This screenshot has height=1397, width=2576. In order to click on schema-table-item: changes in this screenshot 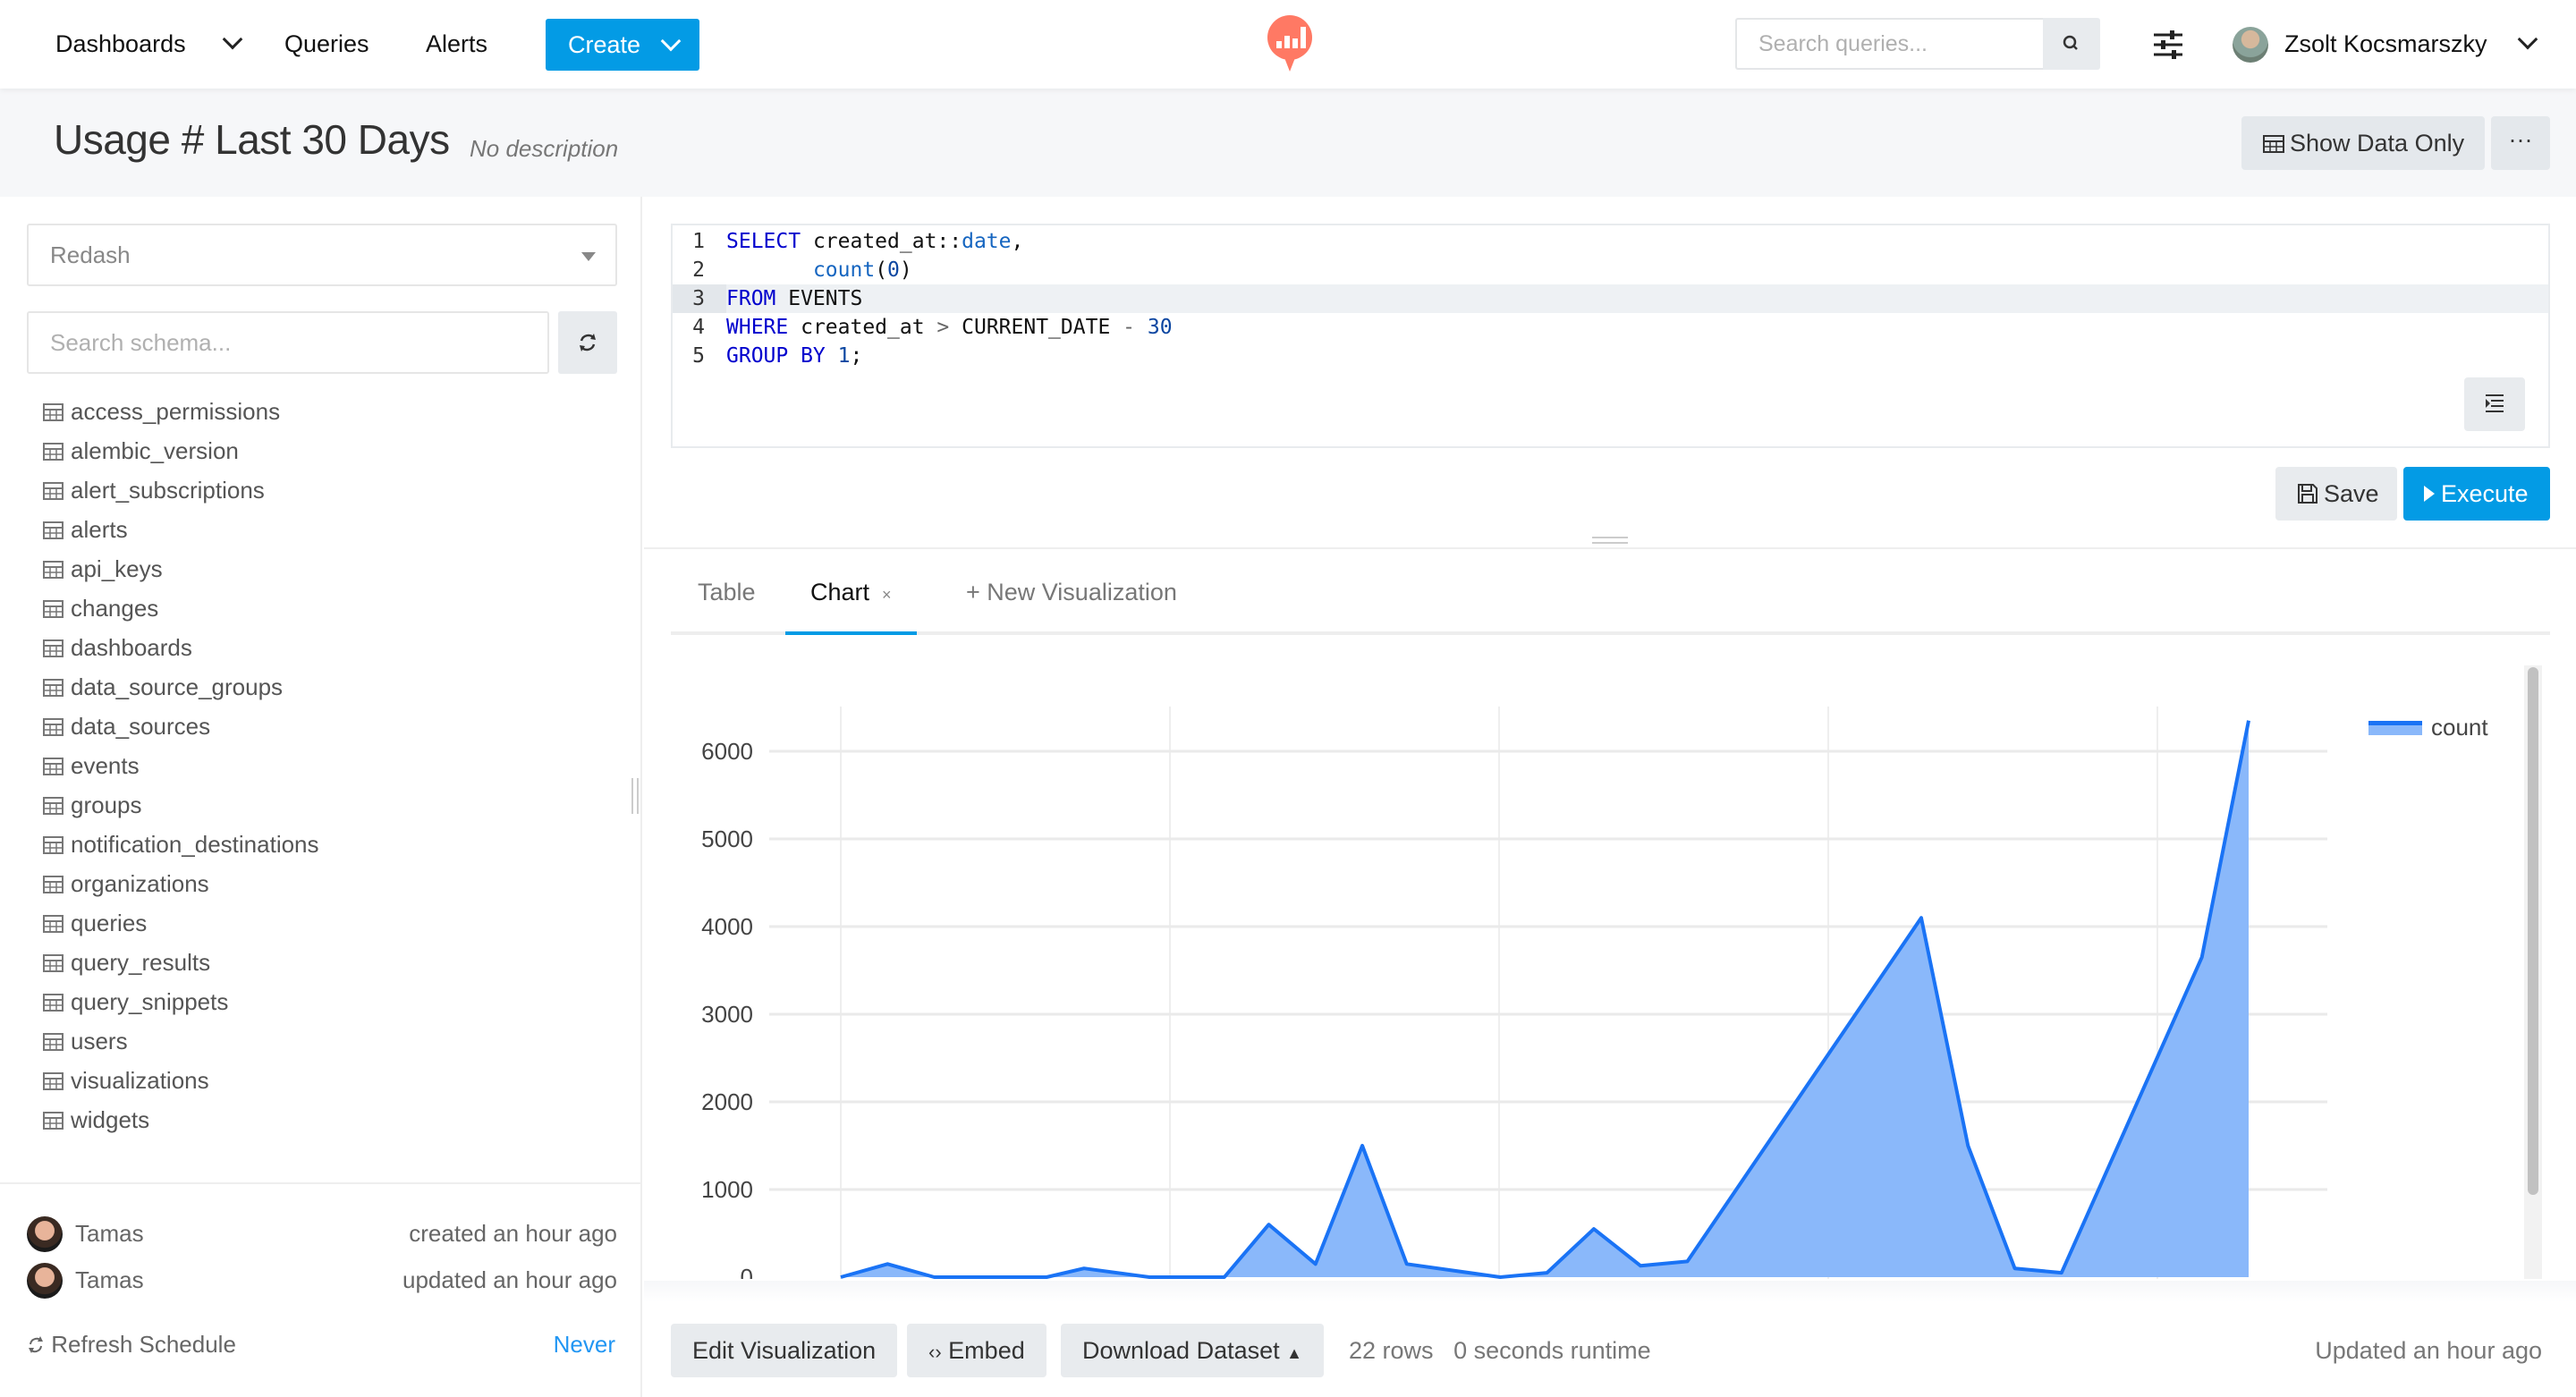, I will do `click(311, 608)`.